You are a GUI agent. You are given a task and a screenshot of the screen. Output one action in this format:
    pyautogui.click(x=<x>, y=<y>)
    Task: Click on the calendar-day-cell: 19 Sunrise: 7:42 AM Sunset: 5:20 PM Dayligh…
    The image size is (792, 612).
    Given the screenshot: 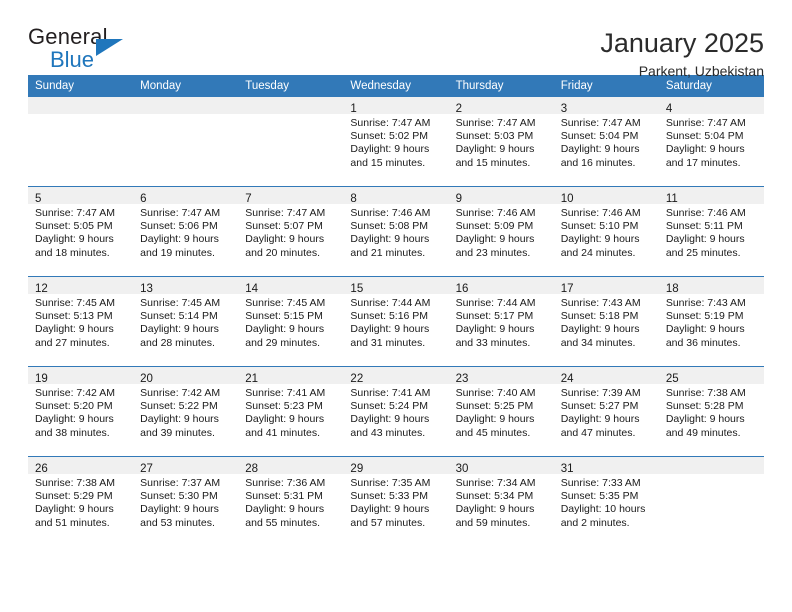 What is the action you would take?
    pyautogui.click(x=81, y=411)
    